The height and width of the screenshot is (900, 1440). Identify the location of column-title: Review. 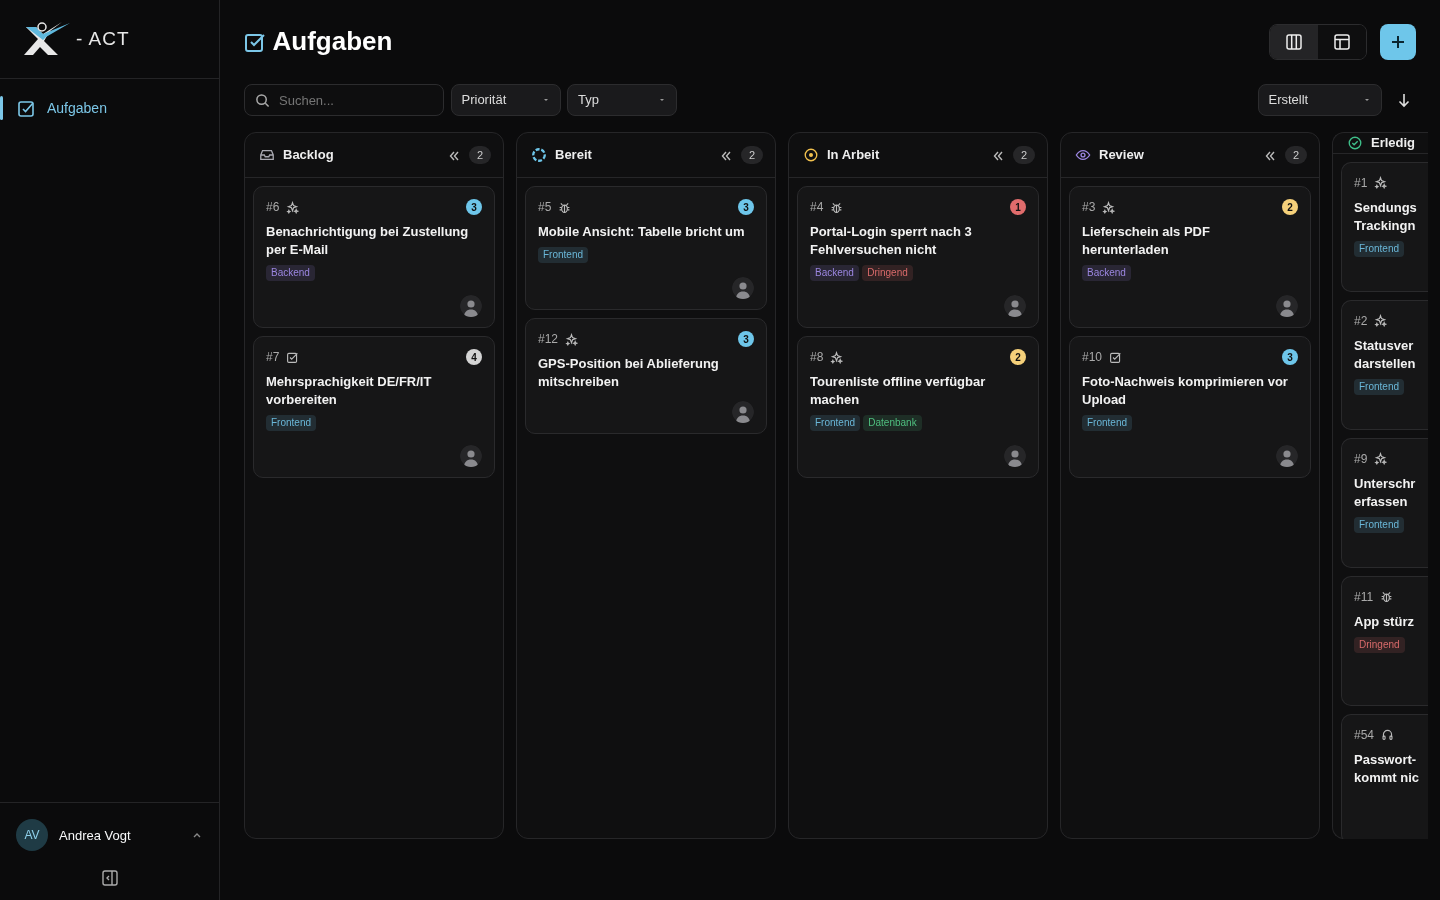
(1121, 155).